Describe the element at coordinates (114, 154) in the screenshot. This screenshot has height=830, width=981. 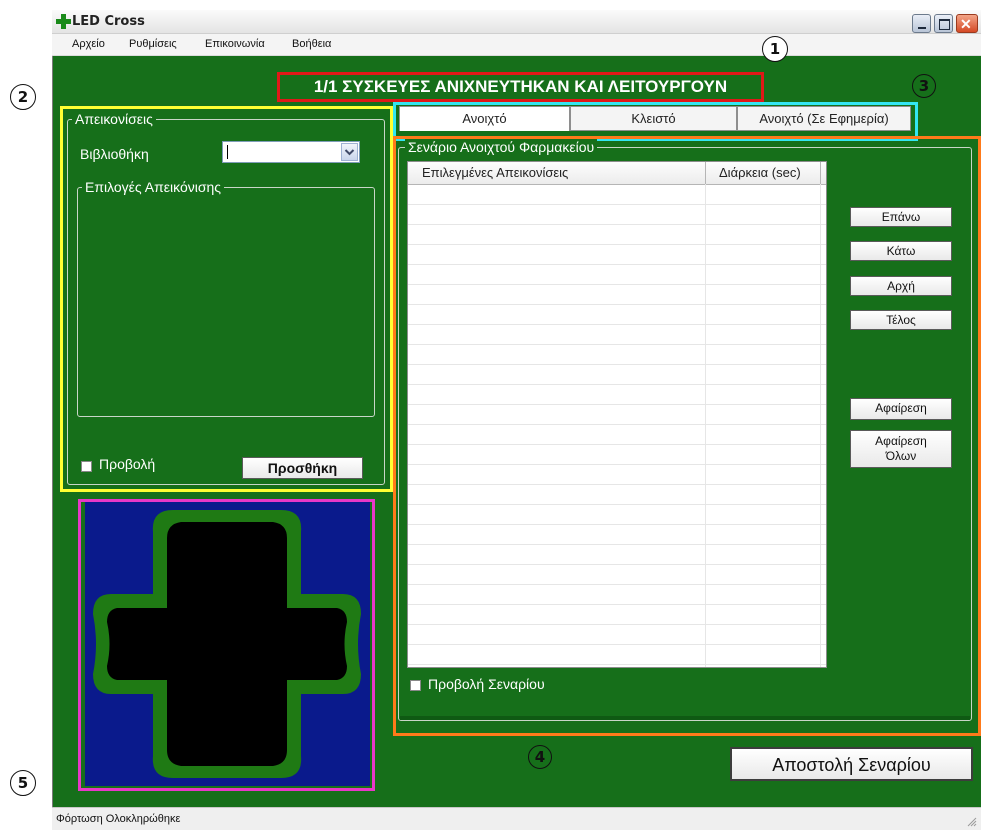
I see `library-label: Βιβλιοθήκη` at that location.